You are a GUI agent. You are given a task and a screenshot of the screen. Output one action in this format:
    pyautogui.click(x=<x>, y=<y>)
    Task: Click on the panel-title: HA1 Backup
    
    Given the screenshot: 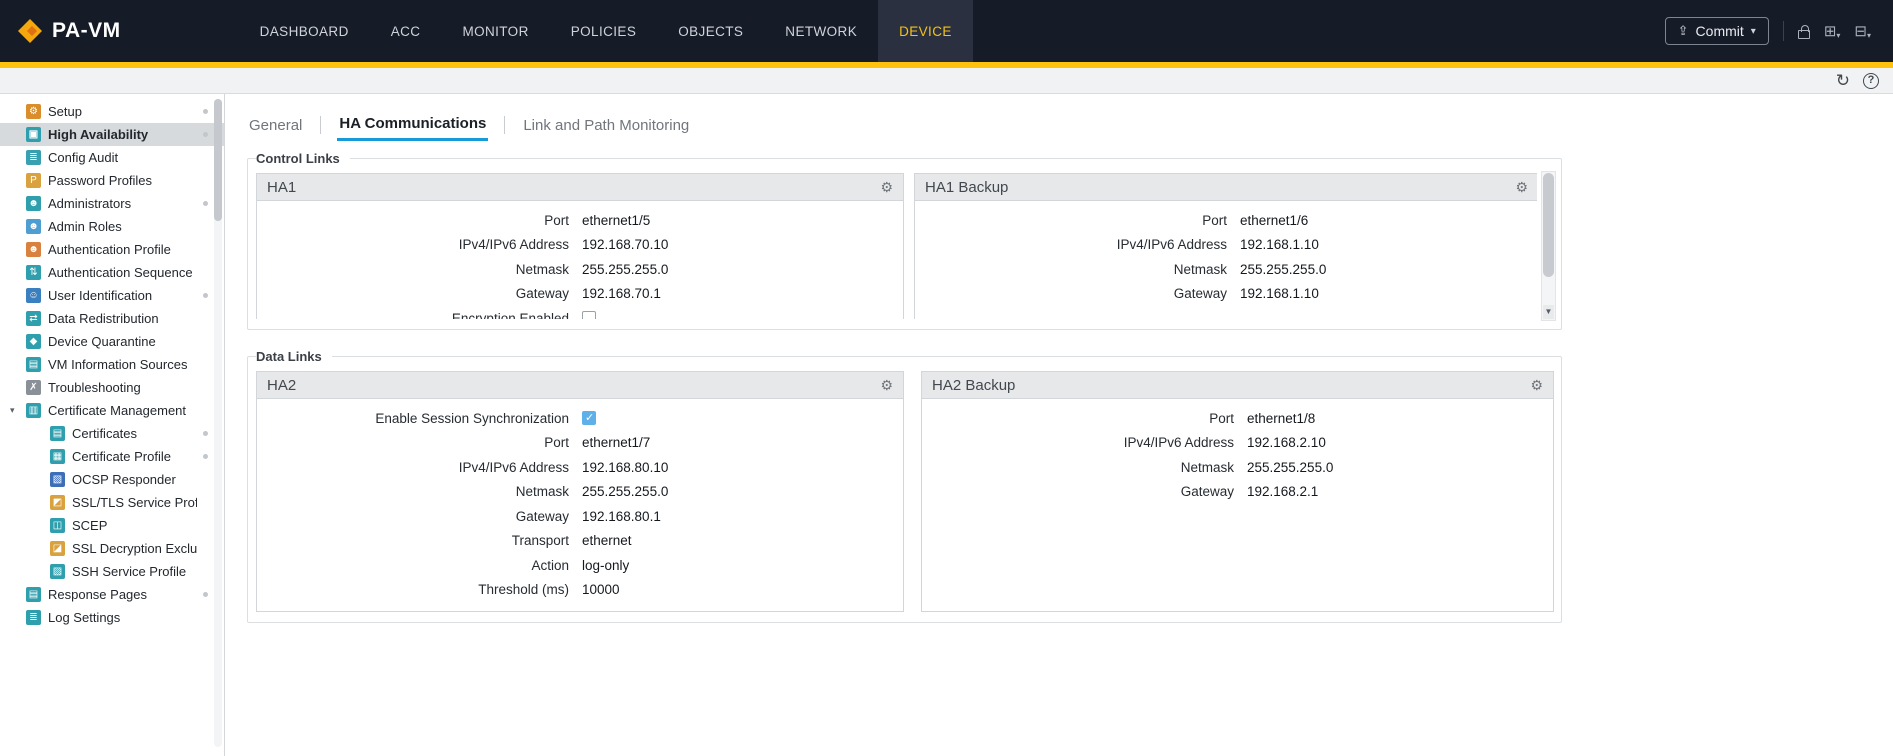 What is the action you would take?
    pyautogui.click(x=967, y=187)
    